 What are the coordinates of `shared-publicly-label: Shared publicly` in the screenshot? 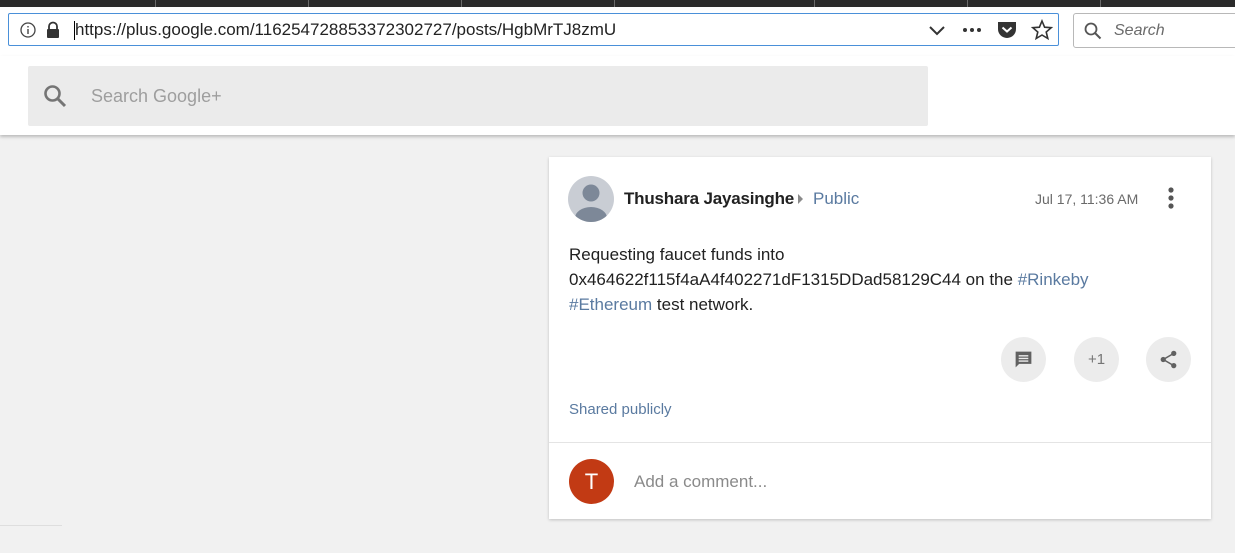 It's located at (620, 409).